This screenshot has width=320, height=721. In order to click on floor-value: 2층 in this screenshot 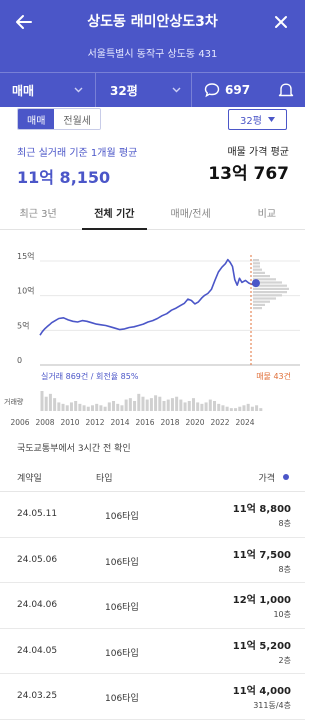, I will do `click(284, 660)`.